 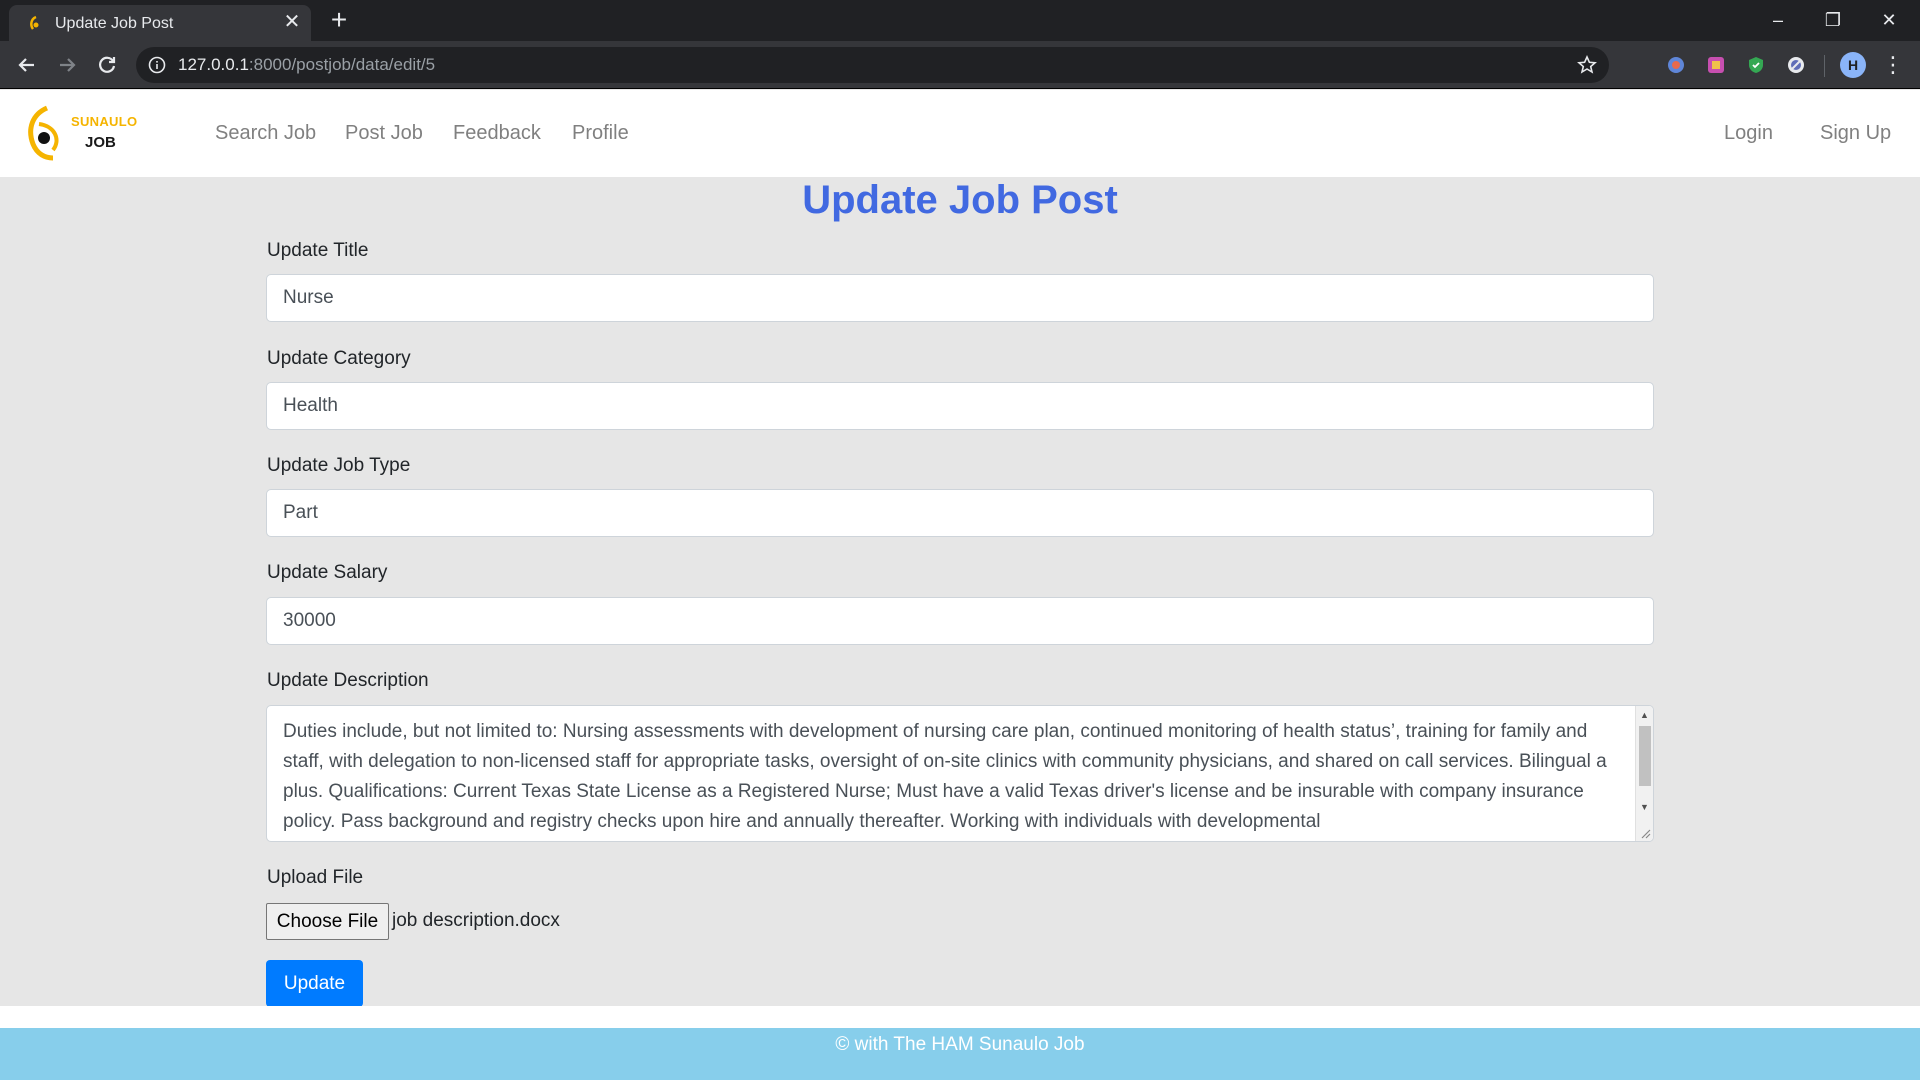 What do you see at coordinates (315, 877) in the screenshot?
I see `upload-file-label: Upload File` at bounding box center [315, 877].